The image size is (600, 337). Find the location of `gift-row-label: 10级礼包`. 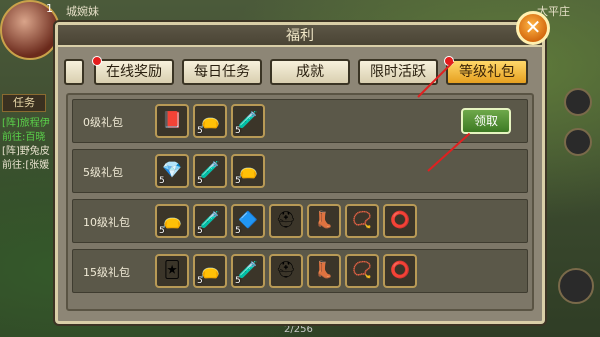

gift-row-label: 10级礼包 is located at coordinates (106, 222).